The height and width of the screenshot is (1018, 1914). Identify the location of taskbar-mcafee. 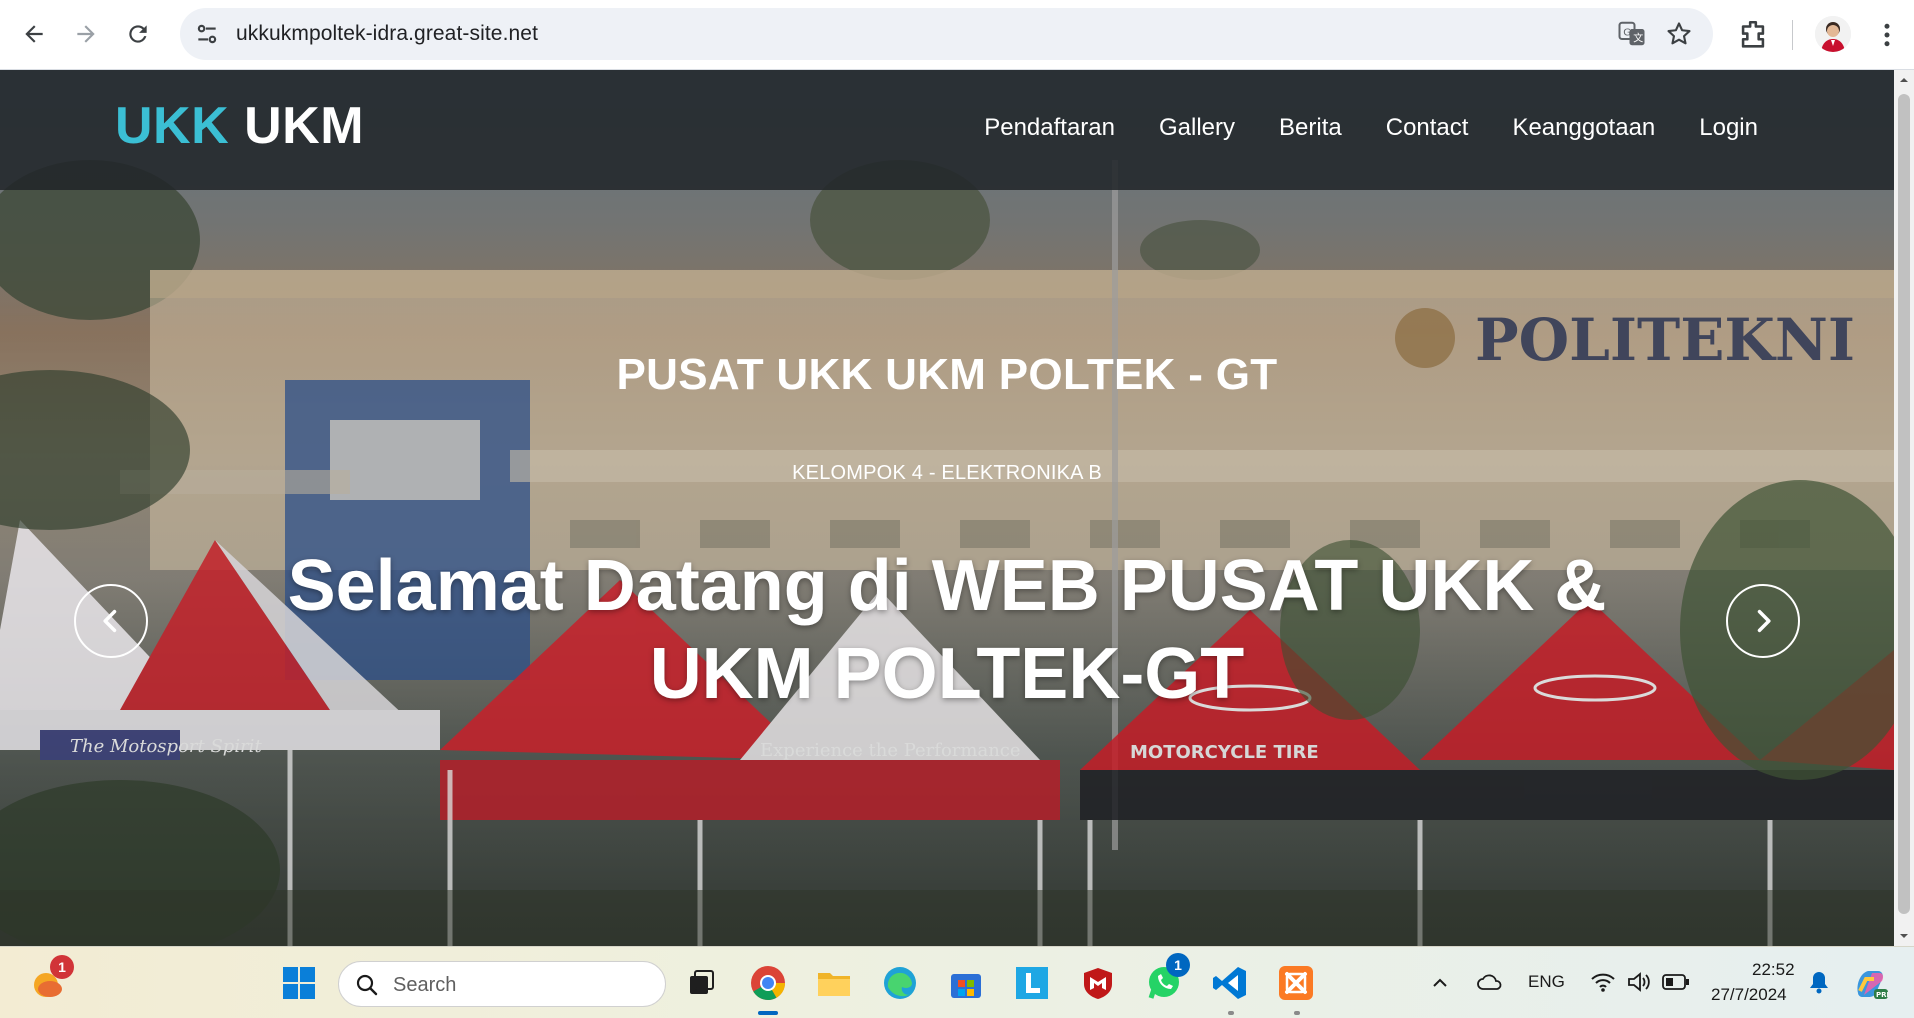
(1098, 983).